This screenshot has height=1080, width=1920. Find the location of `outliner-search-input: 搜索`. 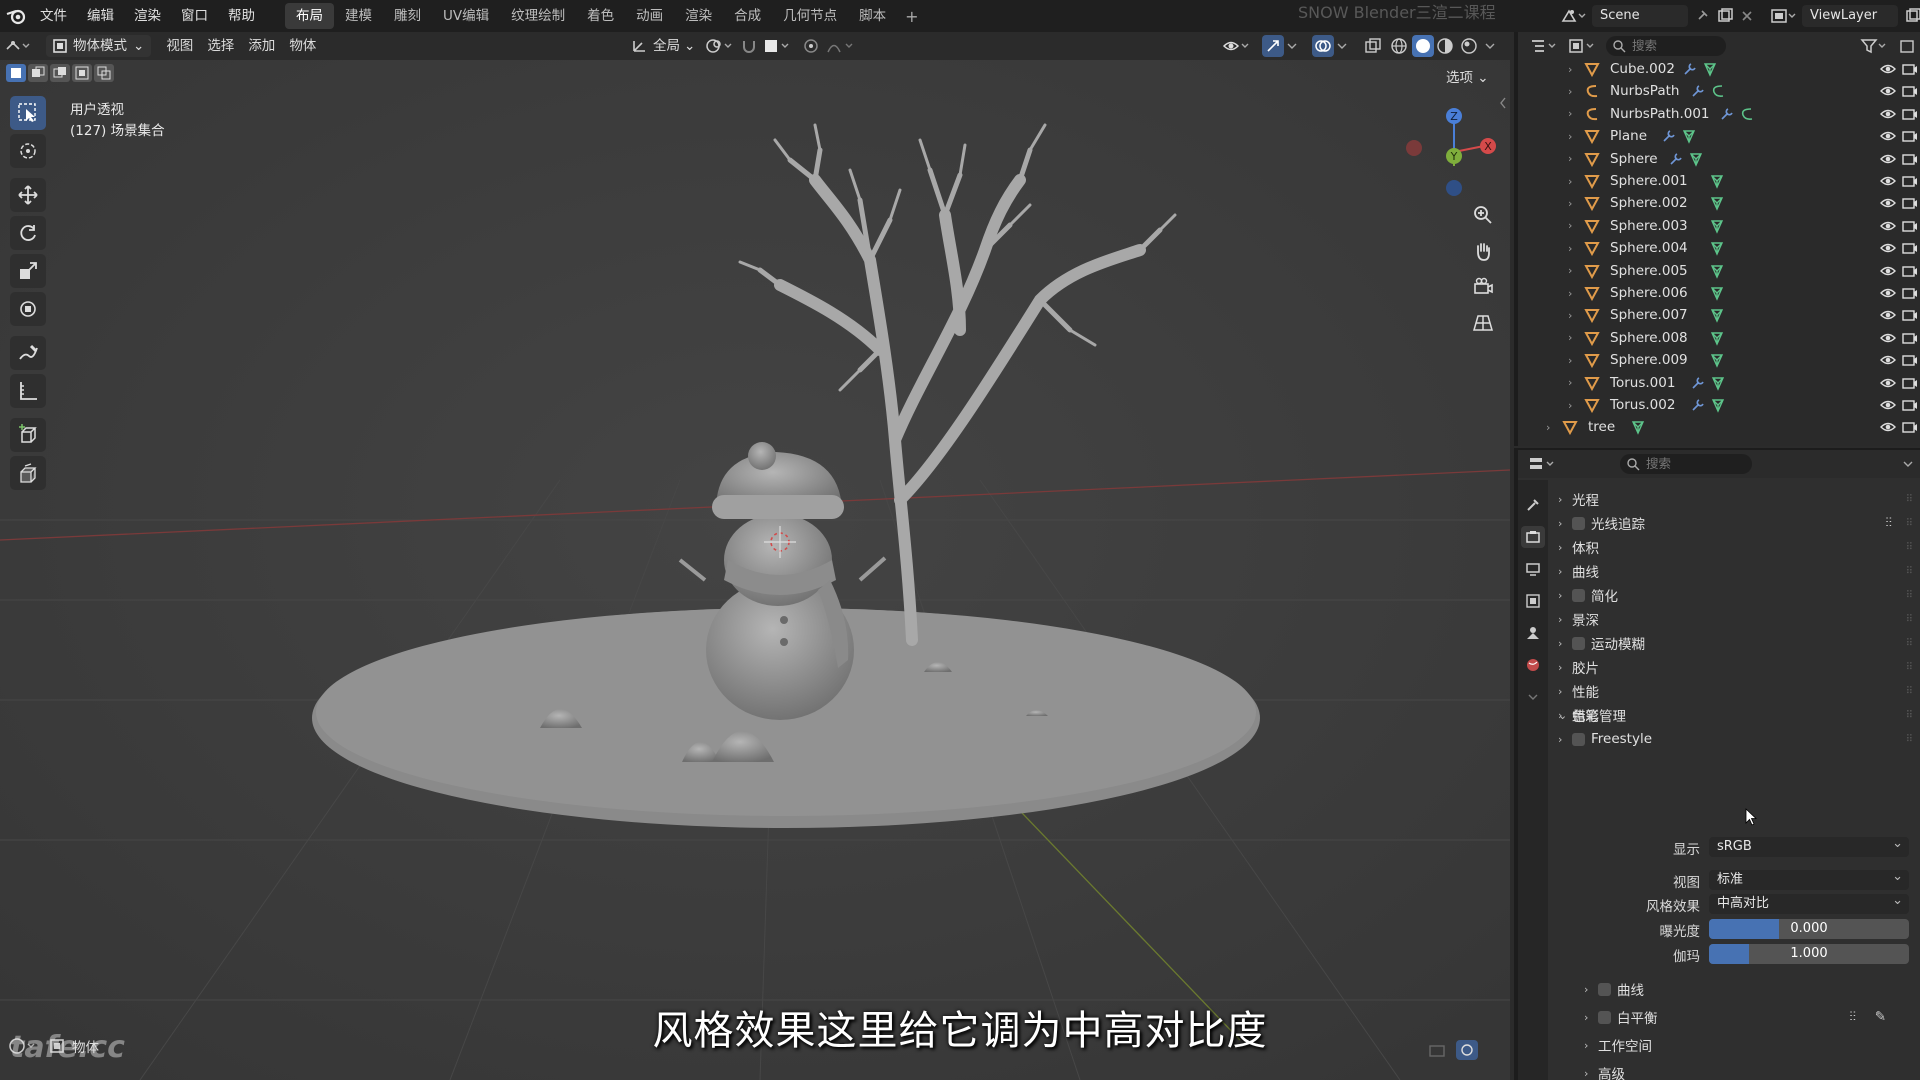

outliner-search-input: 搜索 is located at coordinates (1666, 46).